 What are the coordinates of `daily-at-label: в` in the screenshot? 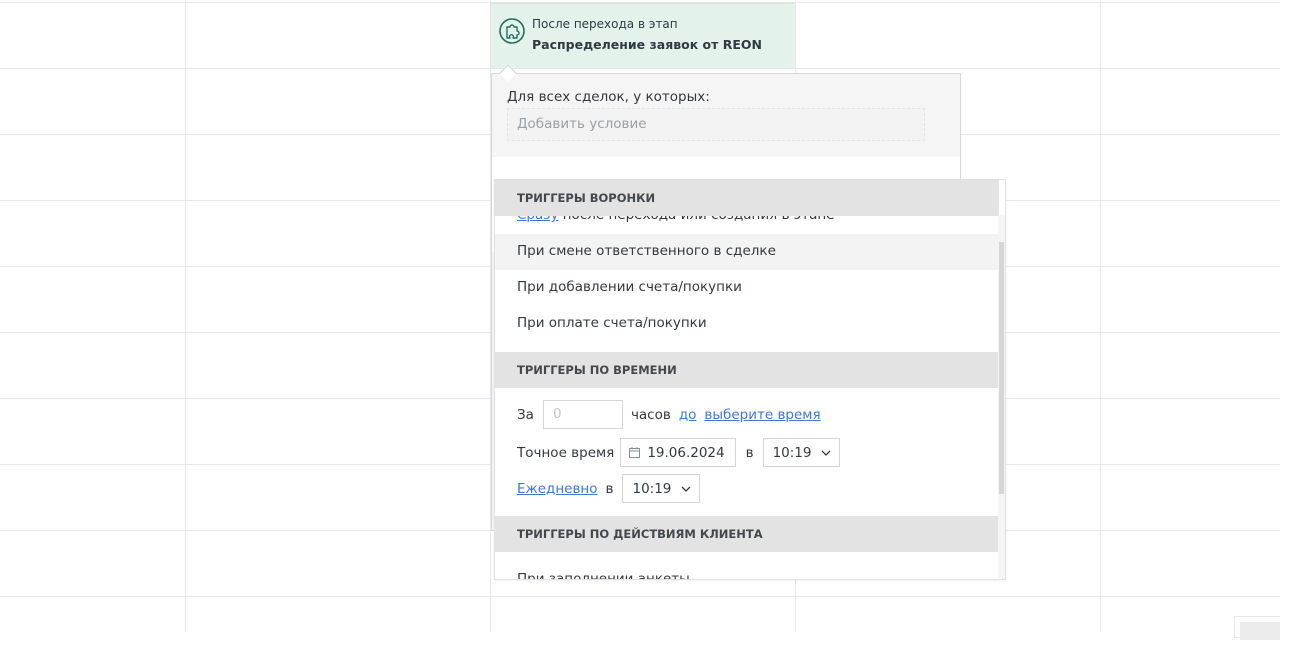 It's located at (609, 488).